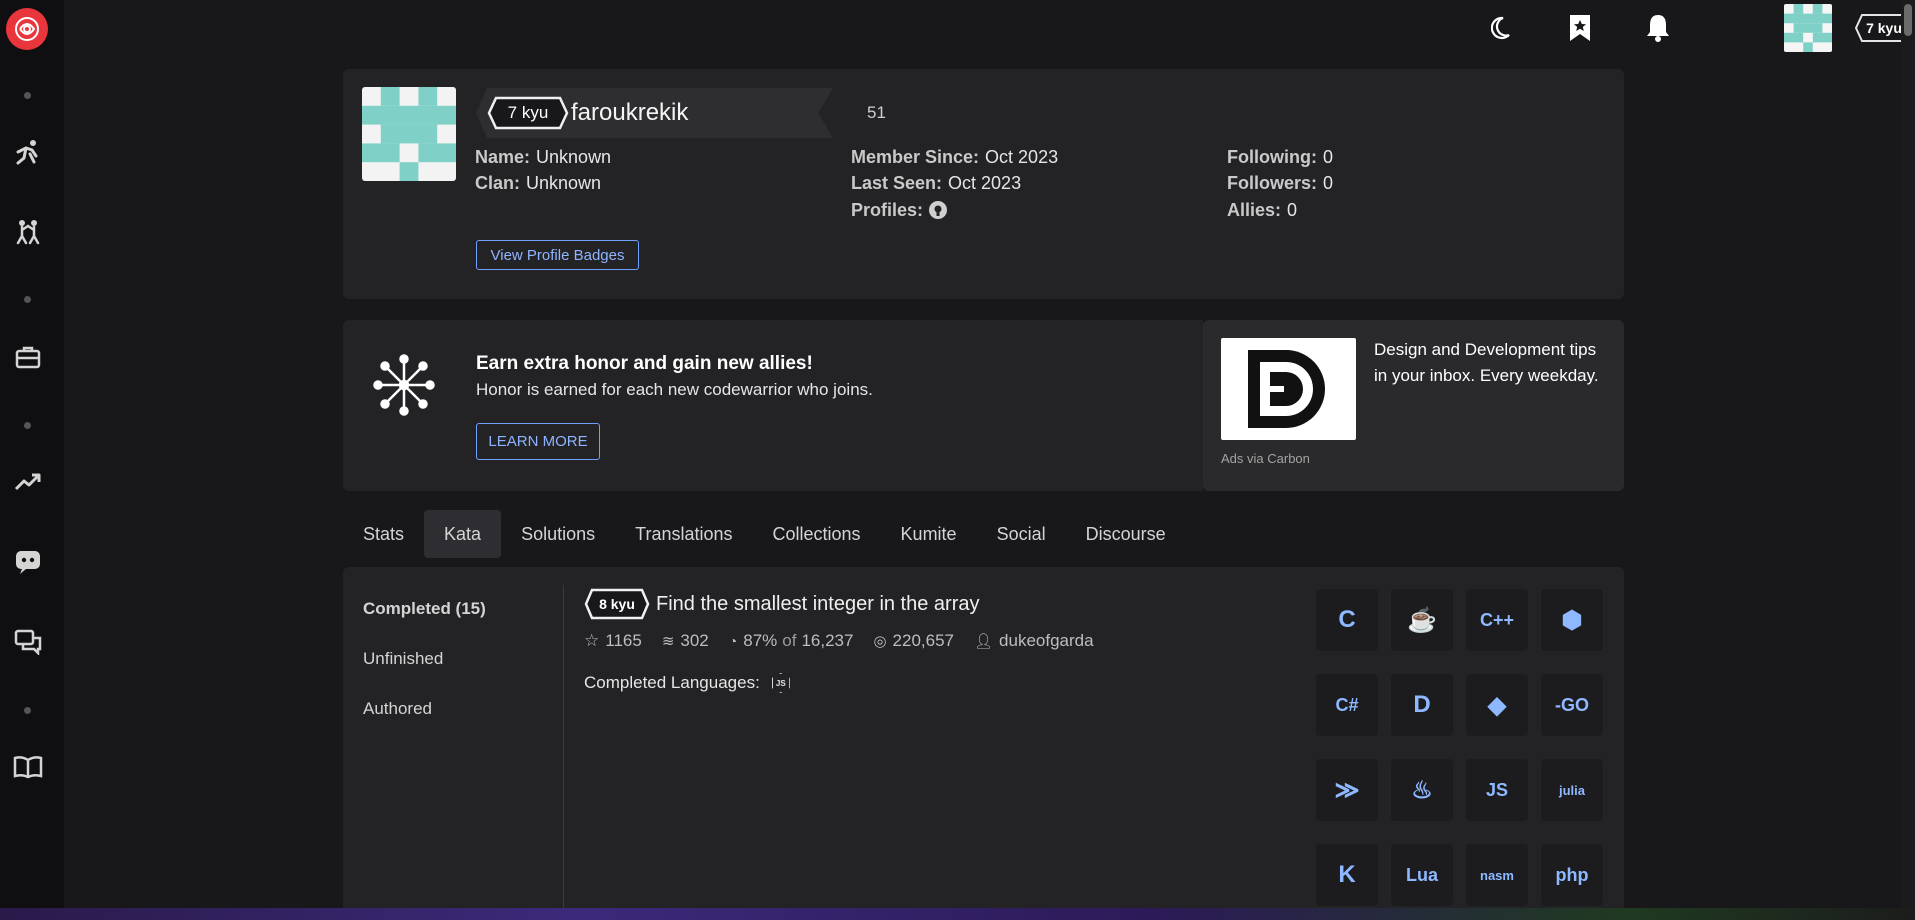 This screenshot has width=1915, height=920. I want to click on sidebar, so click(32, 460).